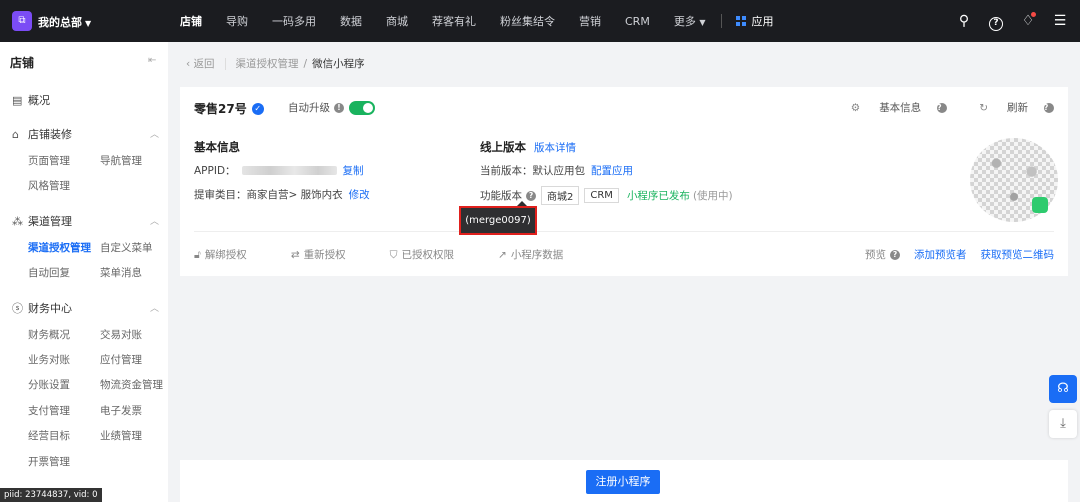  I want to click on sidebar-item-page-manage: 页面管理, so click(49, 160).